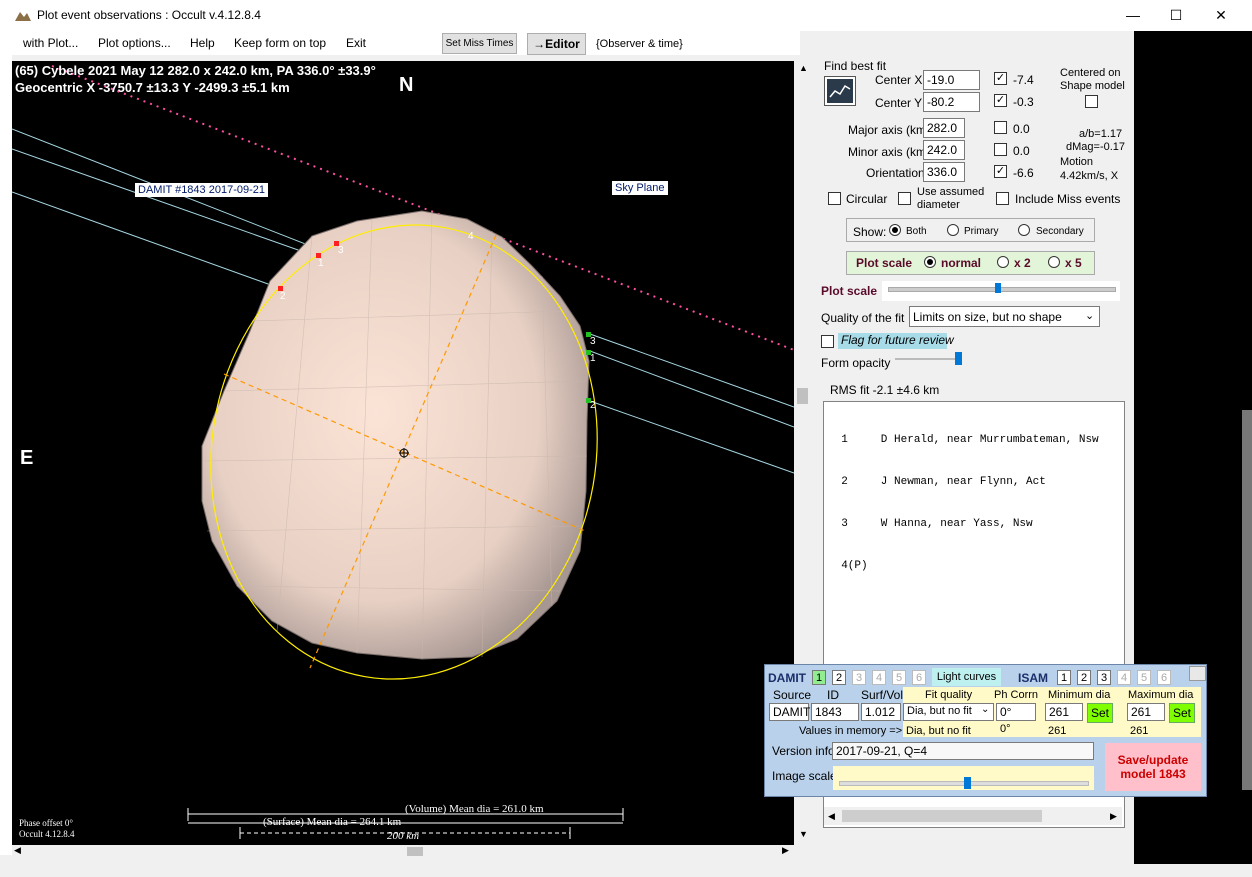 This screenshot has width=1252, height=877. What do you see at coordinates (1000, 100) in the screenshot?
I see `center-y-checkbox: ✓` at bounding box center [1000, 100].